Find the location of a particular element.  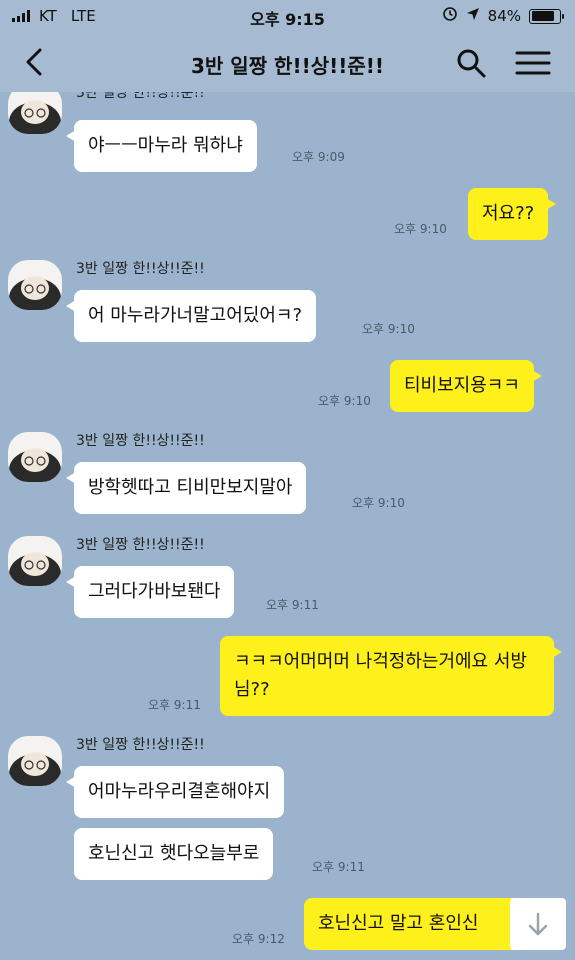

message-bubble: 어 마누라가너말고어딨어ㅋ? is located at coordinates (191, 316).